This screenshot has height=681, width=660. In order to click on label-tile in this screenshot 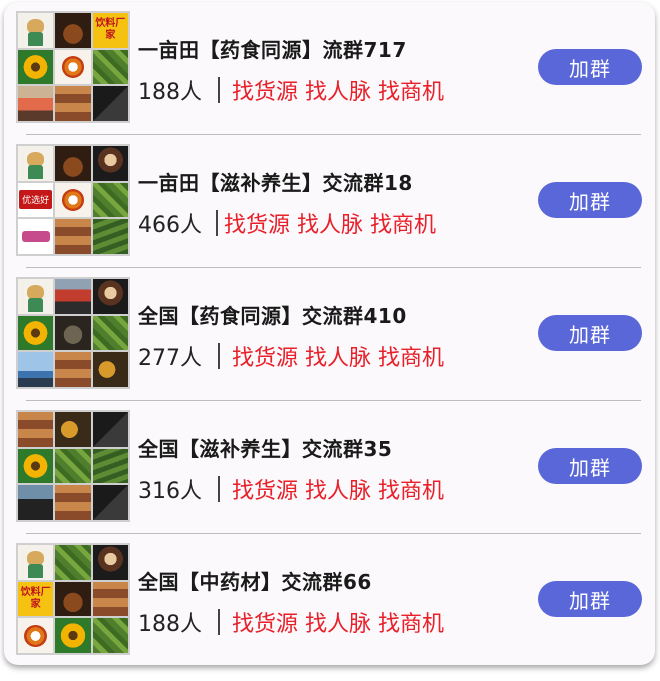, I will do `click(36, 236)`.